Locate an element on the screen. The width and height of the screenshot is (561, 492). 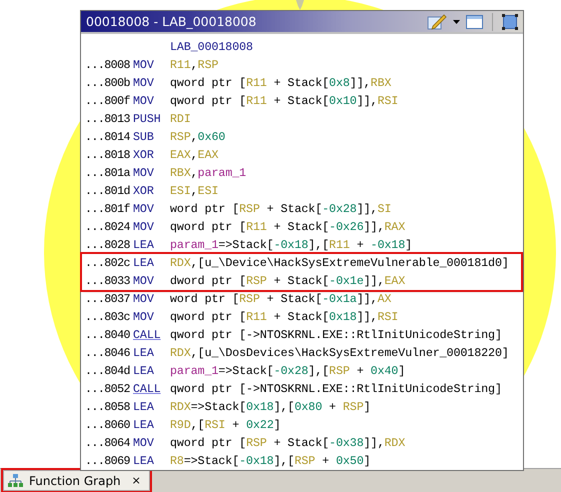
operand-text: R8=>Stack[-0x18],[RSP + 0x50] is located at coordinates (270, 461).